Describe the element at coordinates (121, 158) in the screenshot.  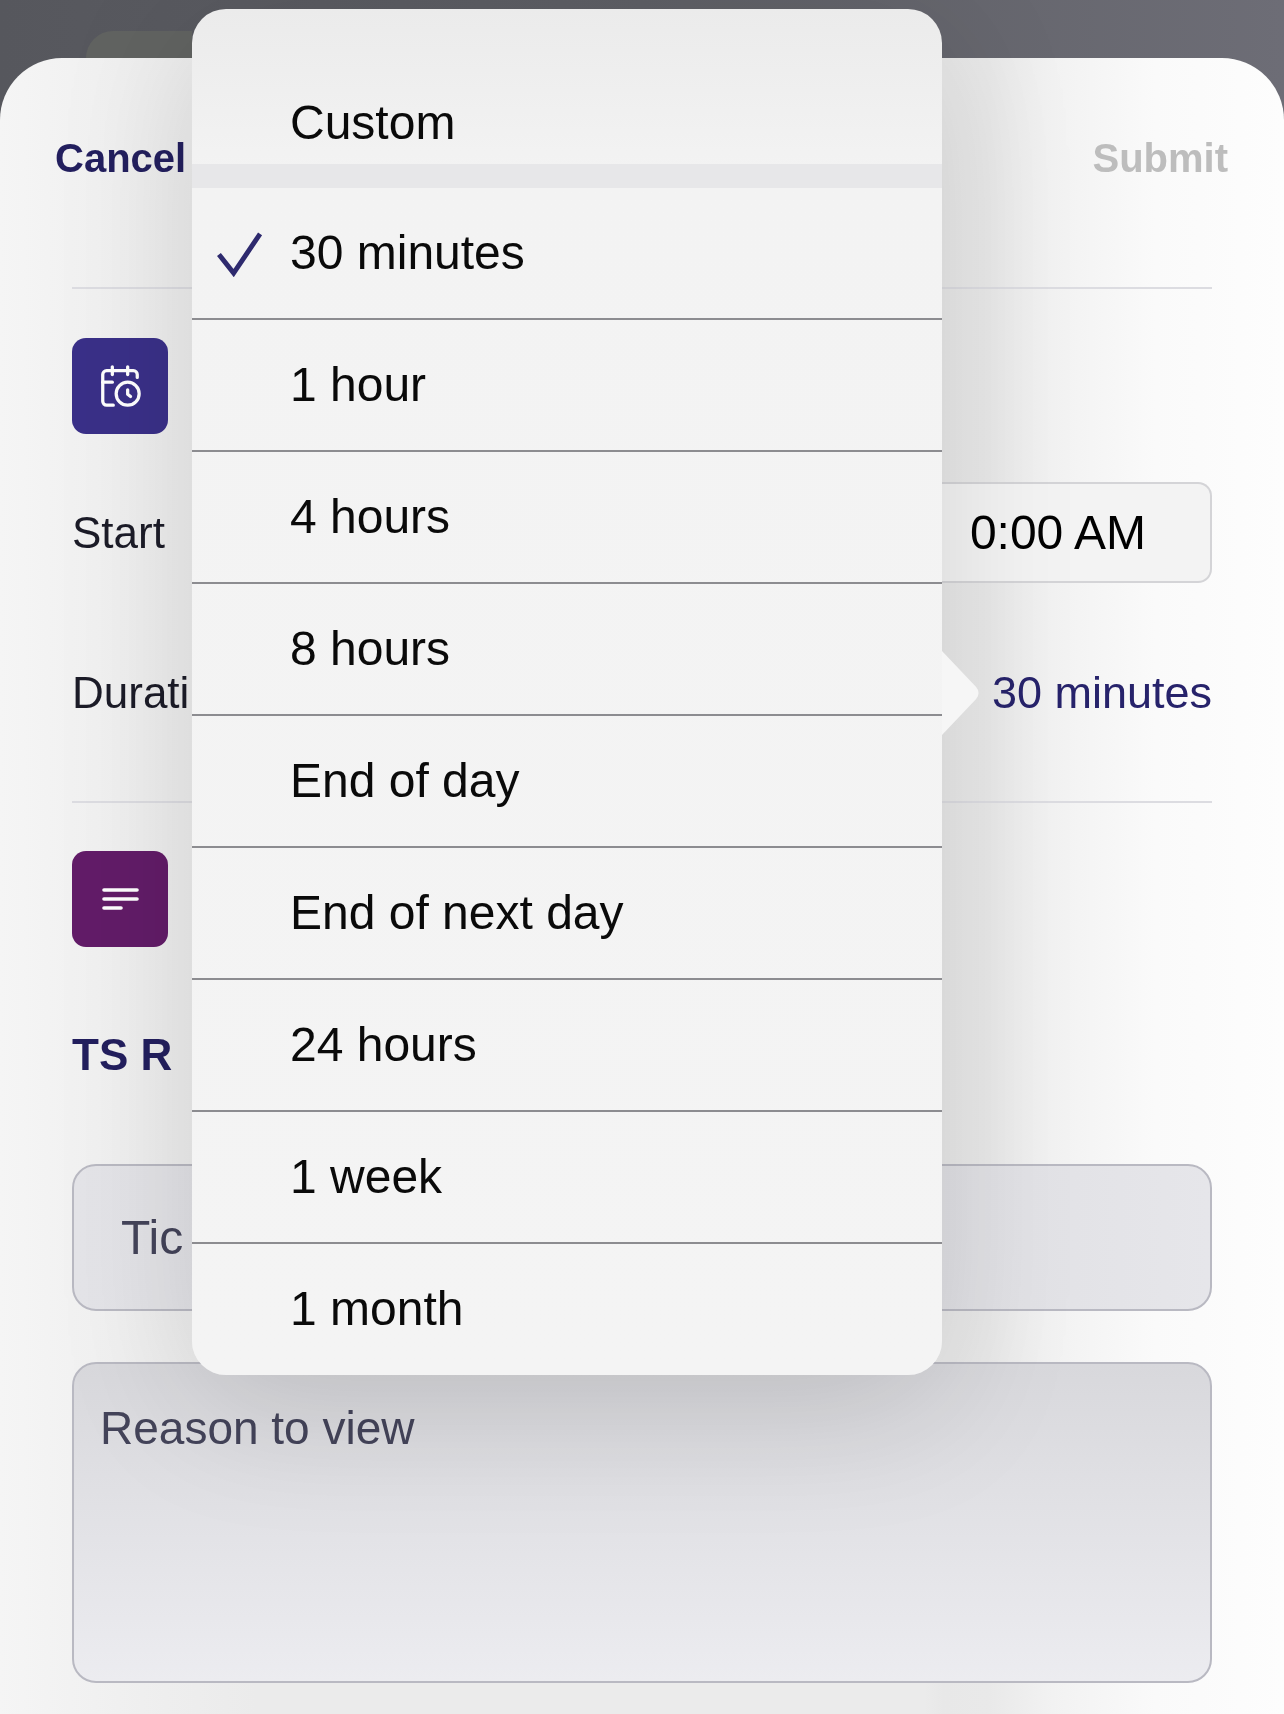
I see `cancel-button: Cancel` at that location.